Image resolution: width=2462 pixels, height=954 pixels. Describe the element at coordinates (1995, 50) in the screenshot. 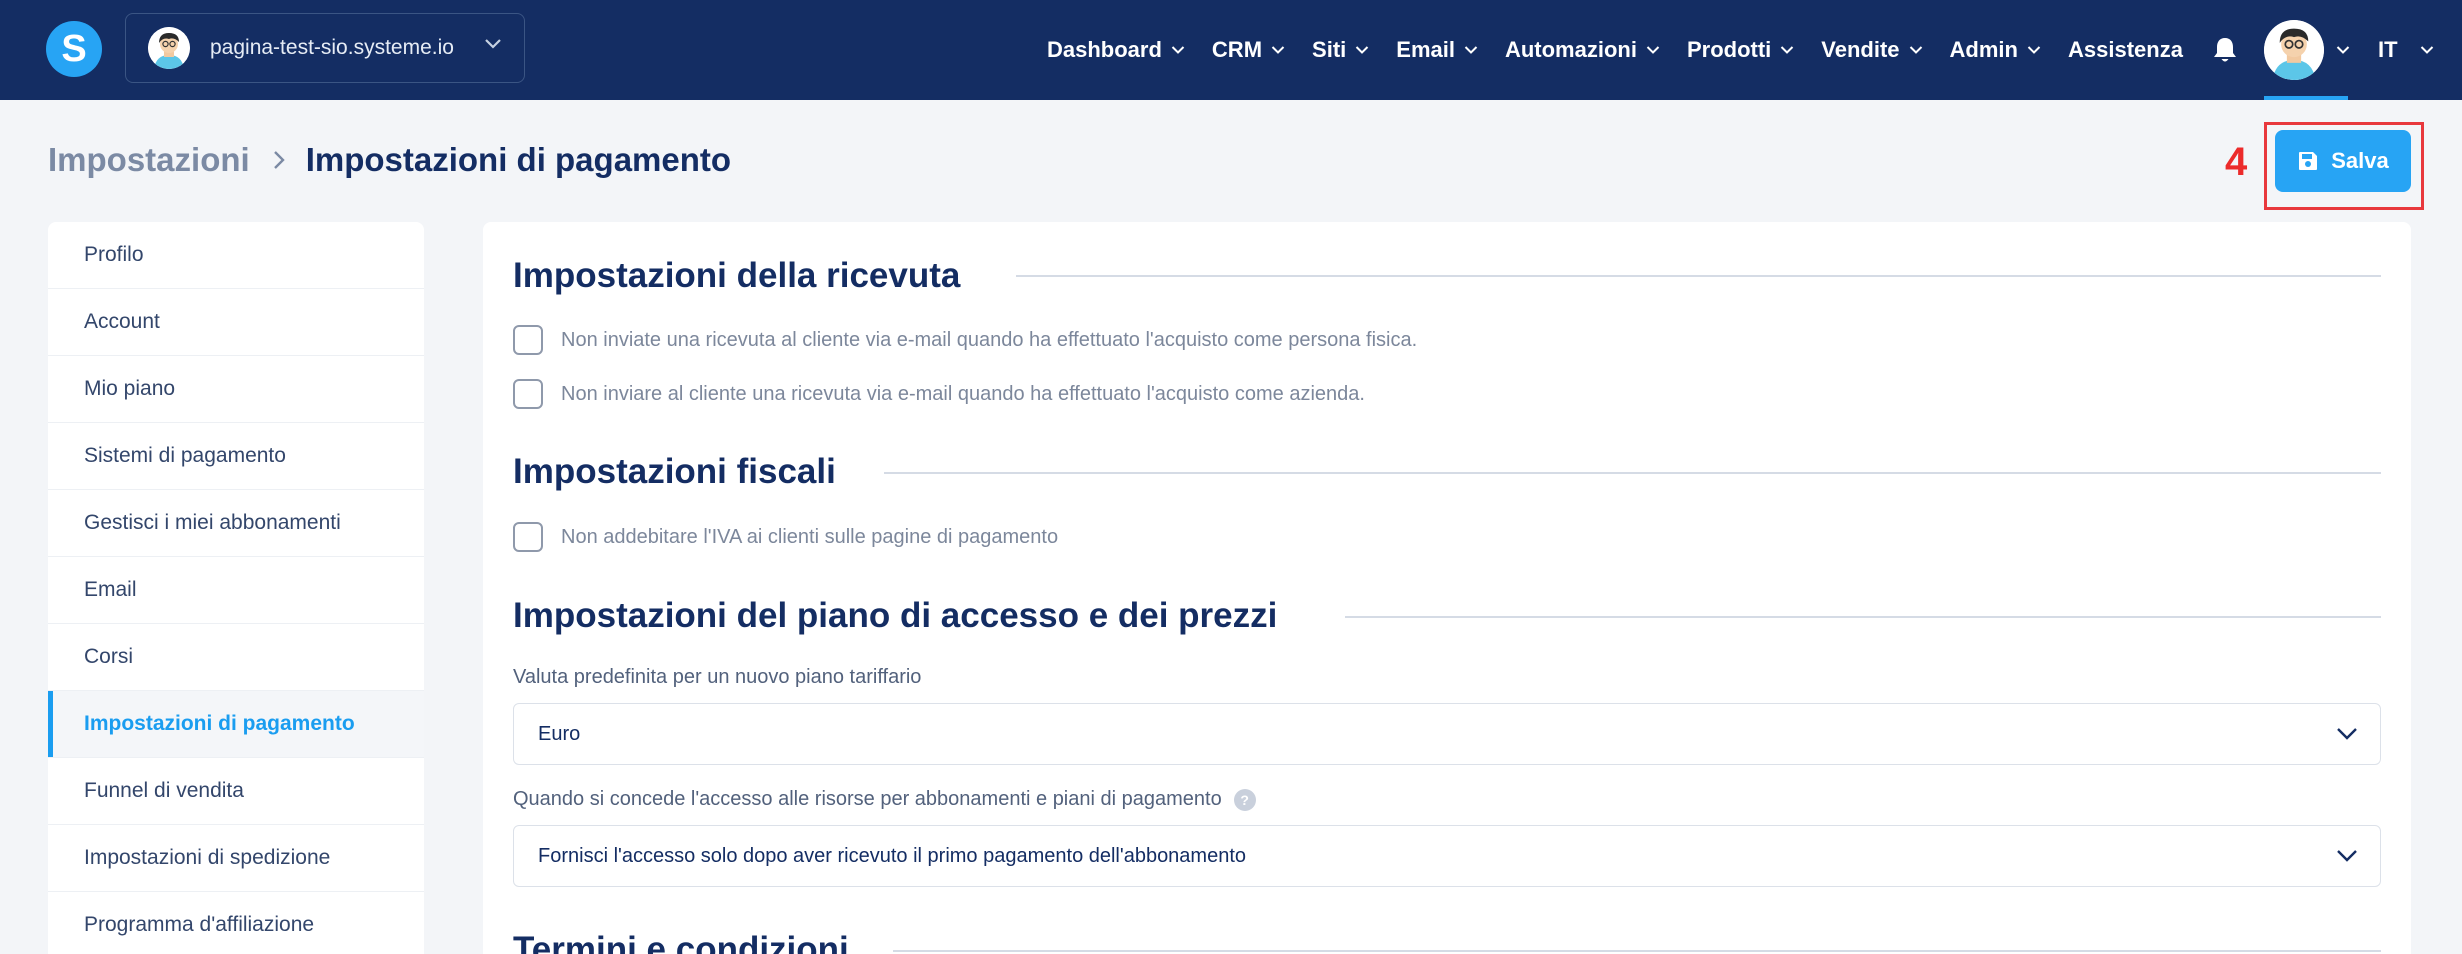

I see `nav-admin: Admin` at that location.